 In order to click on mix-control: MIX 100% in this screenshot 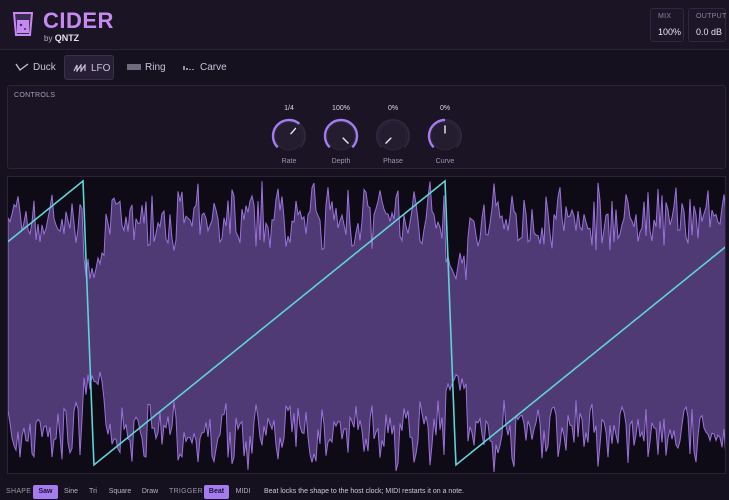, I will do `click(667, 25)`.